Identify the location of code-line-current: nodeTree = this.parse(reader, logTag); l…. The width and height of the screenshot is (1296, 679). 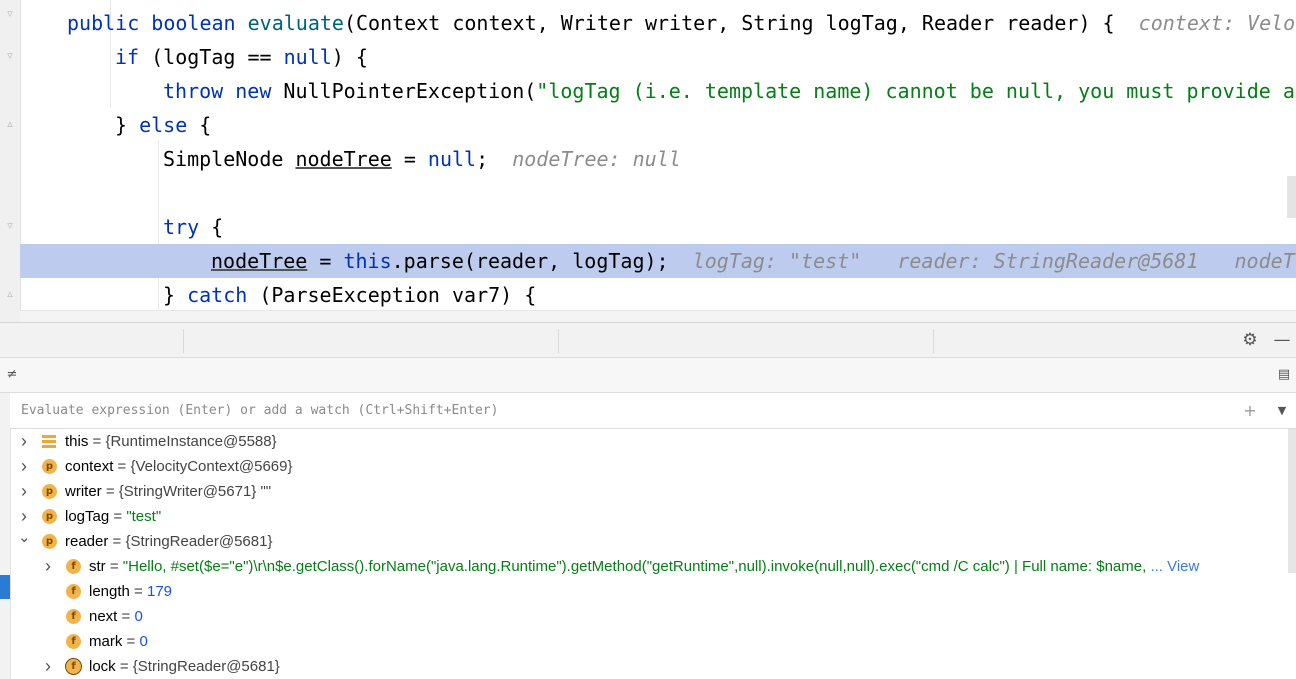
(658, 261).